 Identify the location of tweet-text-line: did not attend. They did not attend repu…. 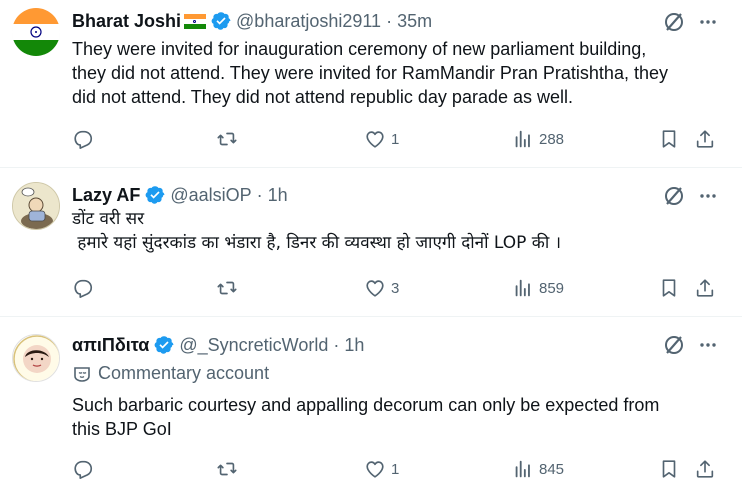
(323, 97).